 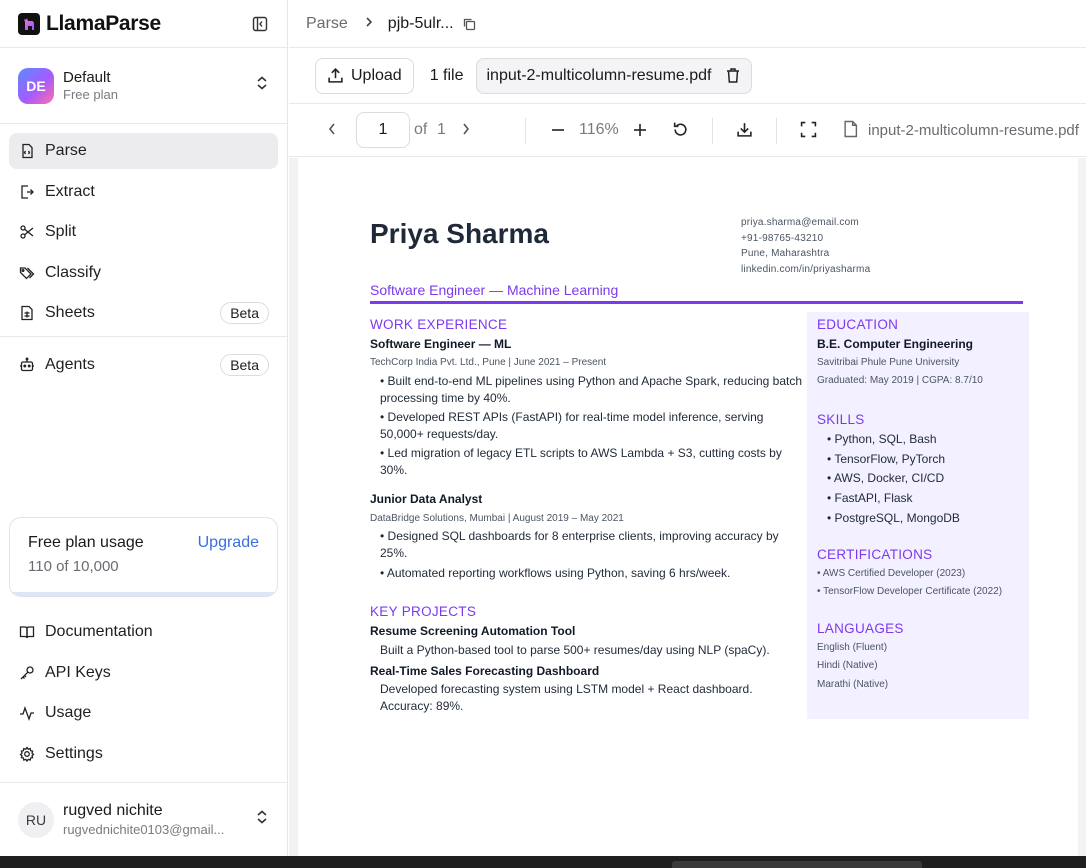 I want to click on activity-icon, so click(x=27, y=713).